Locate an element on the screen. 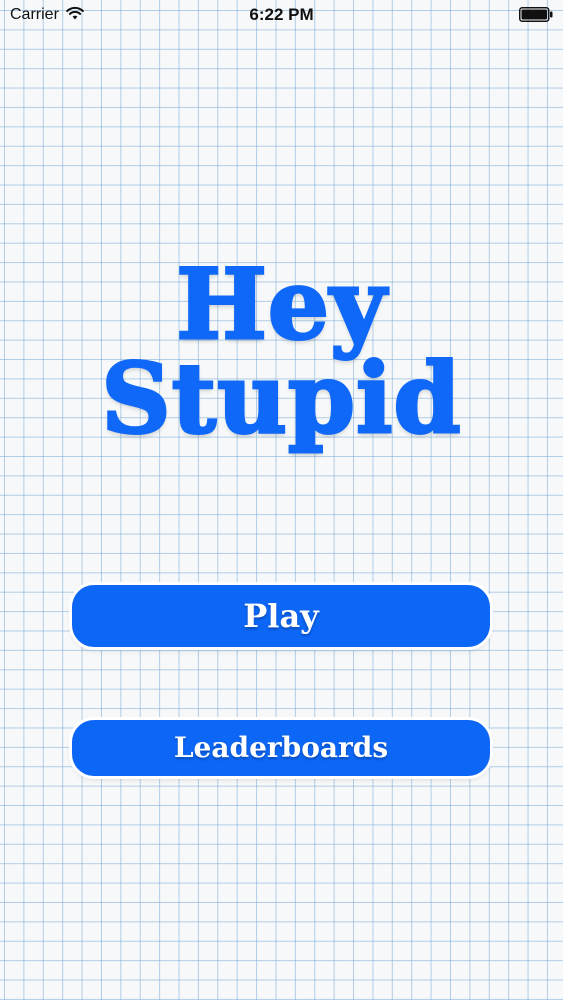 The image size is (563, 1000). title-line-1: Hey is located at coordinates (281, 304).